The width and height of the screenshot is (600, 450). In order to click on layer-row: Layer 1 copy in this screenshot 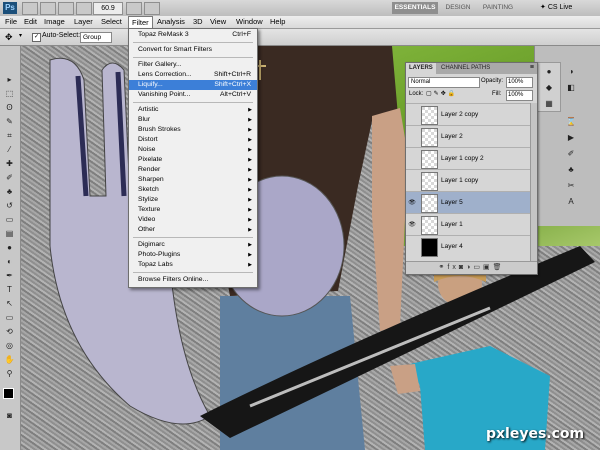, I will do `click(468, 180)`.